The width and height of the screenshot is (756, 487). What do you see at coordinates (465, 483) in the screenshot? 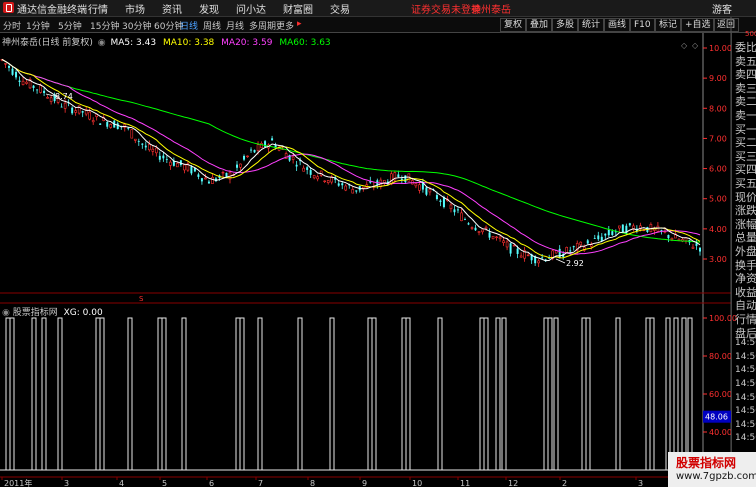
I see `date-label: 11` at bounding box center [465, 483].